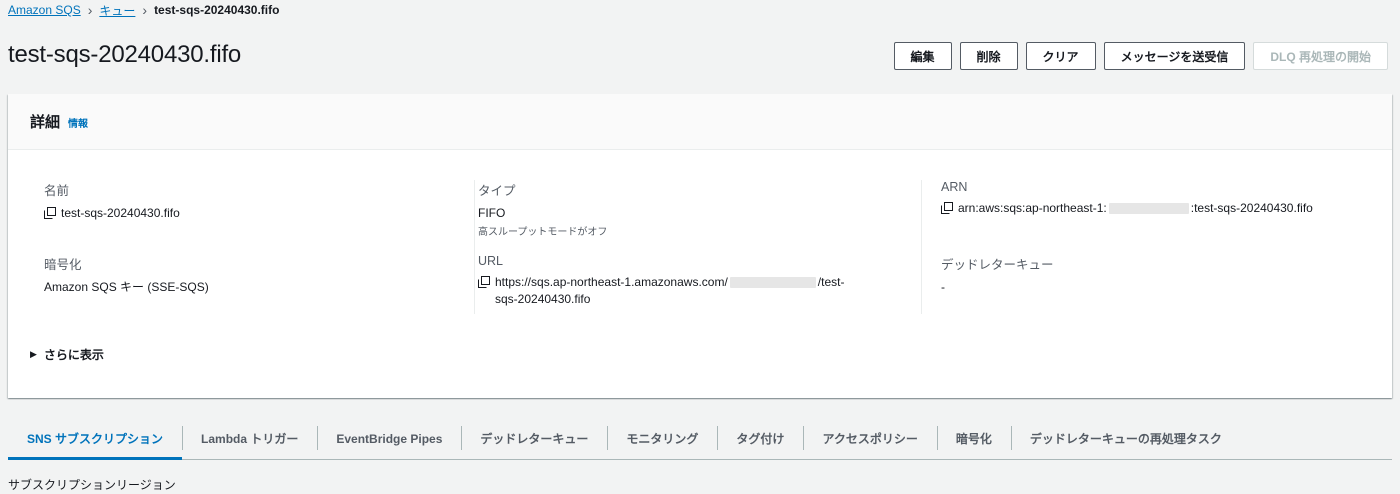  Describe the element at coordinates (973, 438) in the screenshot. I see `tab-encryption: 暗号化` at that location.